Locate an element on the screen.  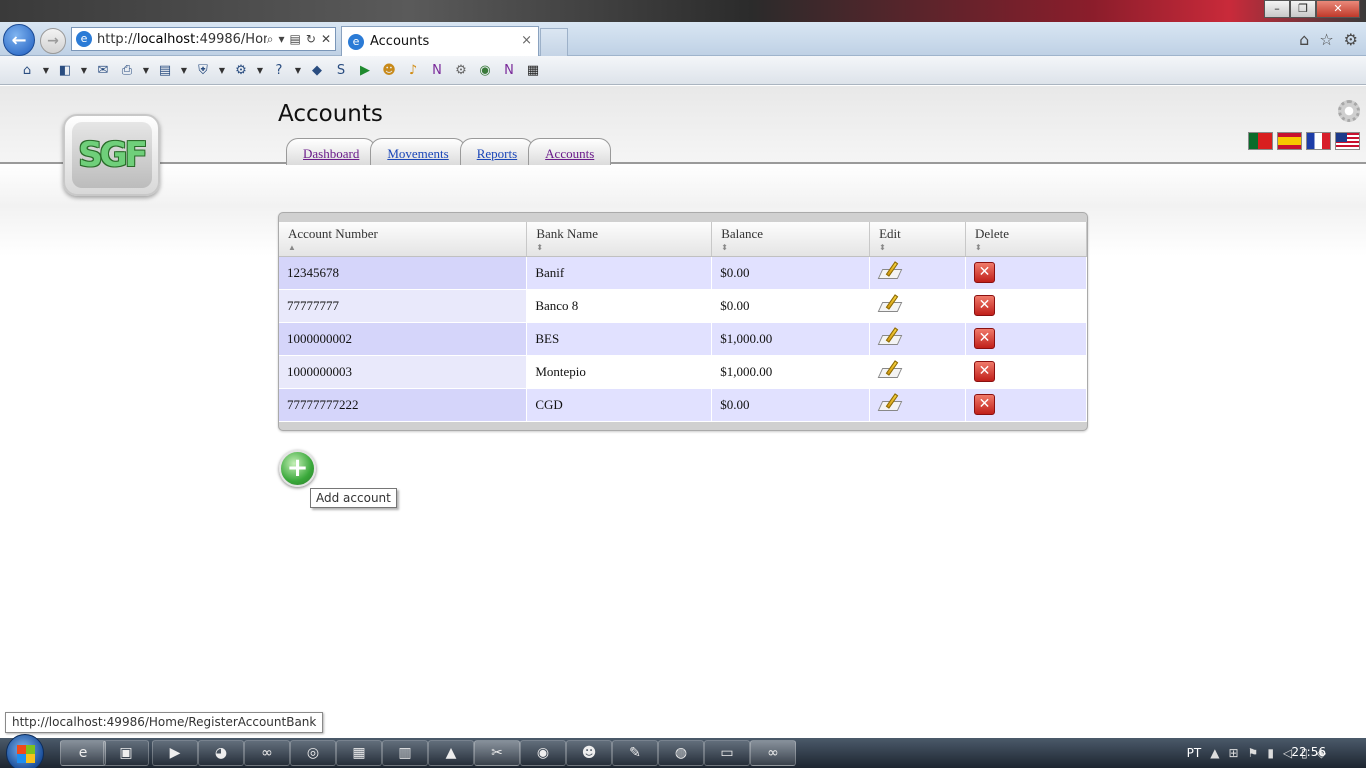
portugal-flag-icon is located at coordinates (1260, 141).